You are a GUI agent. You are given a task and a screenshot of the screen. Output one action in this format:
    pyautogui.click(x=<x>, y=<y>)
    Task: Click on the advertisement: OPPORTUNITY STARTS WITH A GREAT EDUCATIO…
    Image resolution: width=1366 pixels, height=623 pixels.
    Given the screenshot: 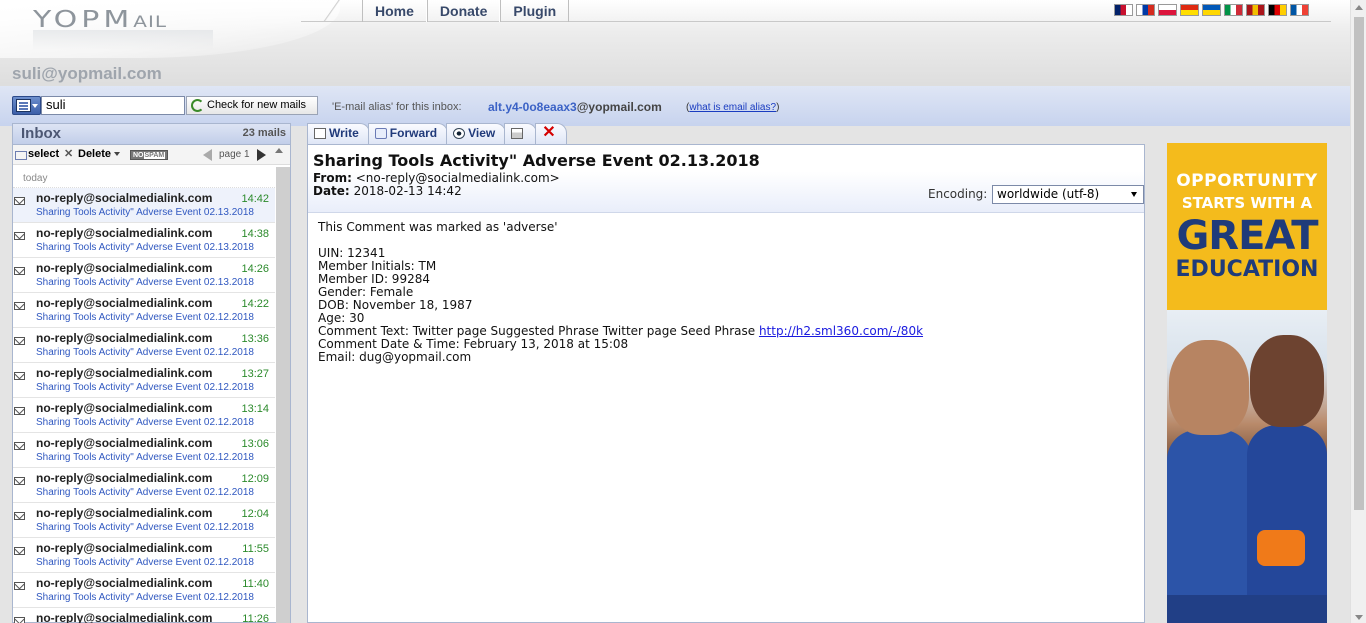 What is the action you would take?
    pyautogui.click(x=1247, y=383)
    